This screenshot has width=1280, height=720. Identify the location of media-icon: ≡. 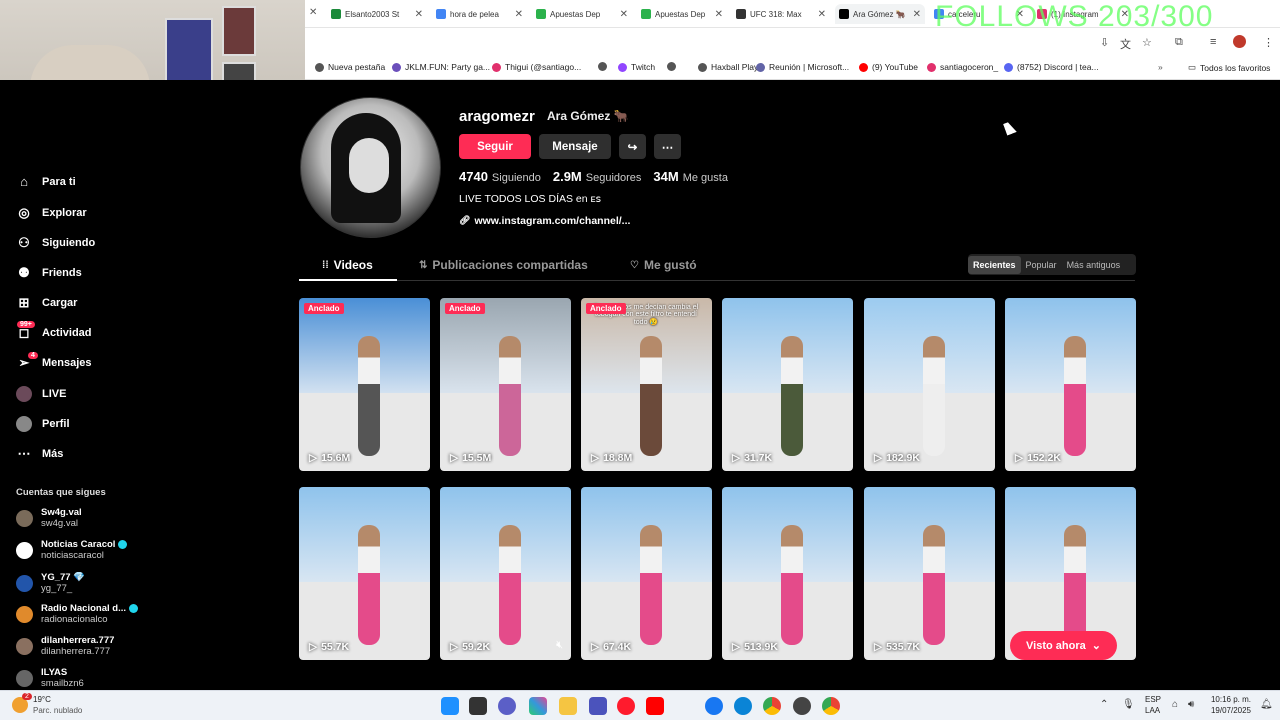
(1213, 42).